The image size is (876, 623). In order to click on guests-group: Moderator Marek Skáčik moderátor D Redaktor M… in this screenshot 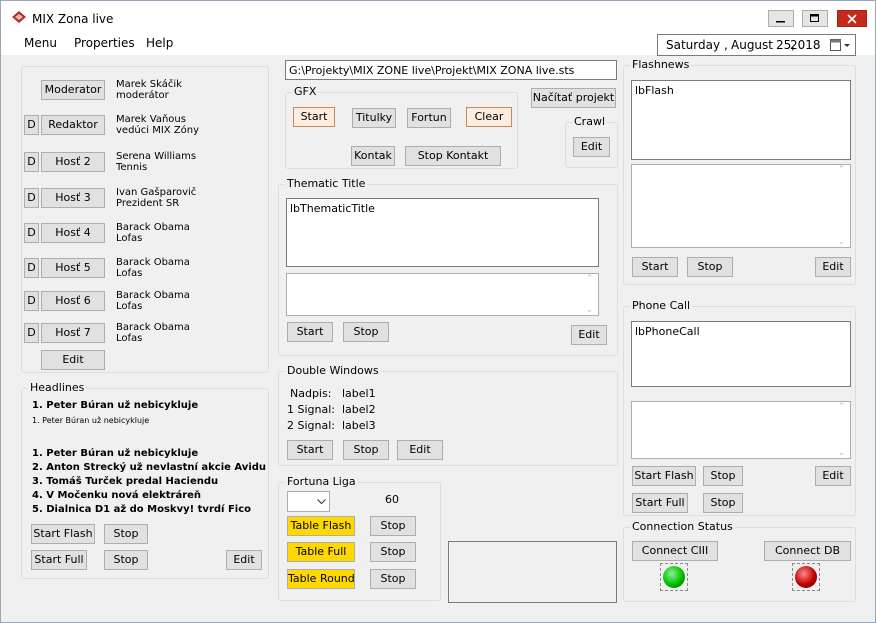, I will do `click(145, 219)`.